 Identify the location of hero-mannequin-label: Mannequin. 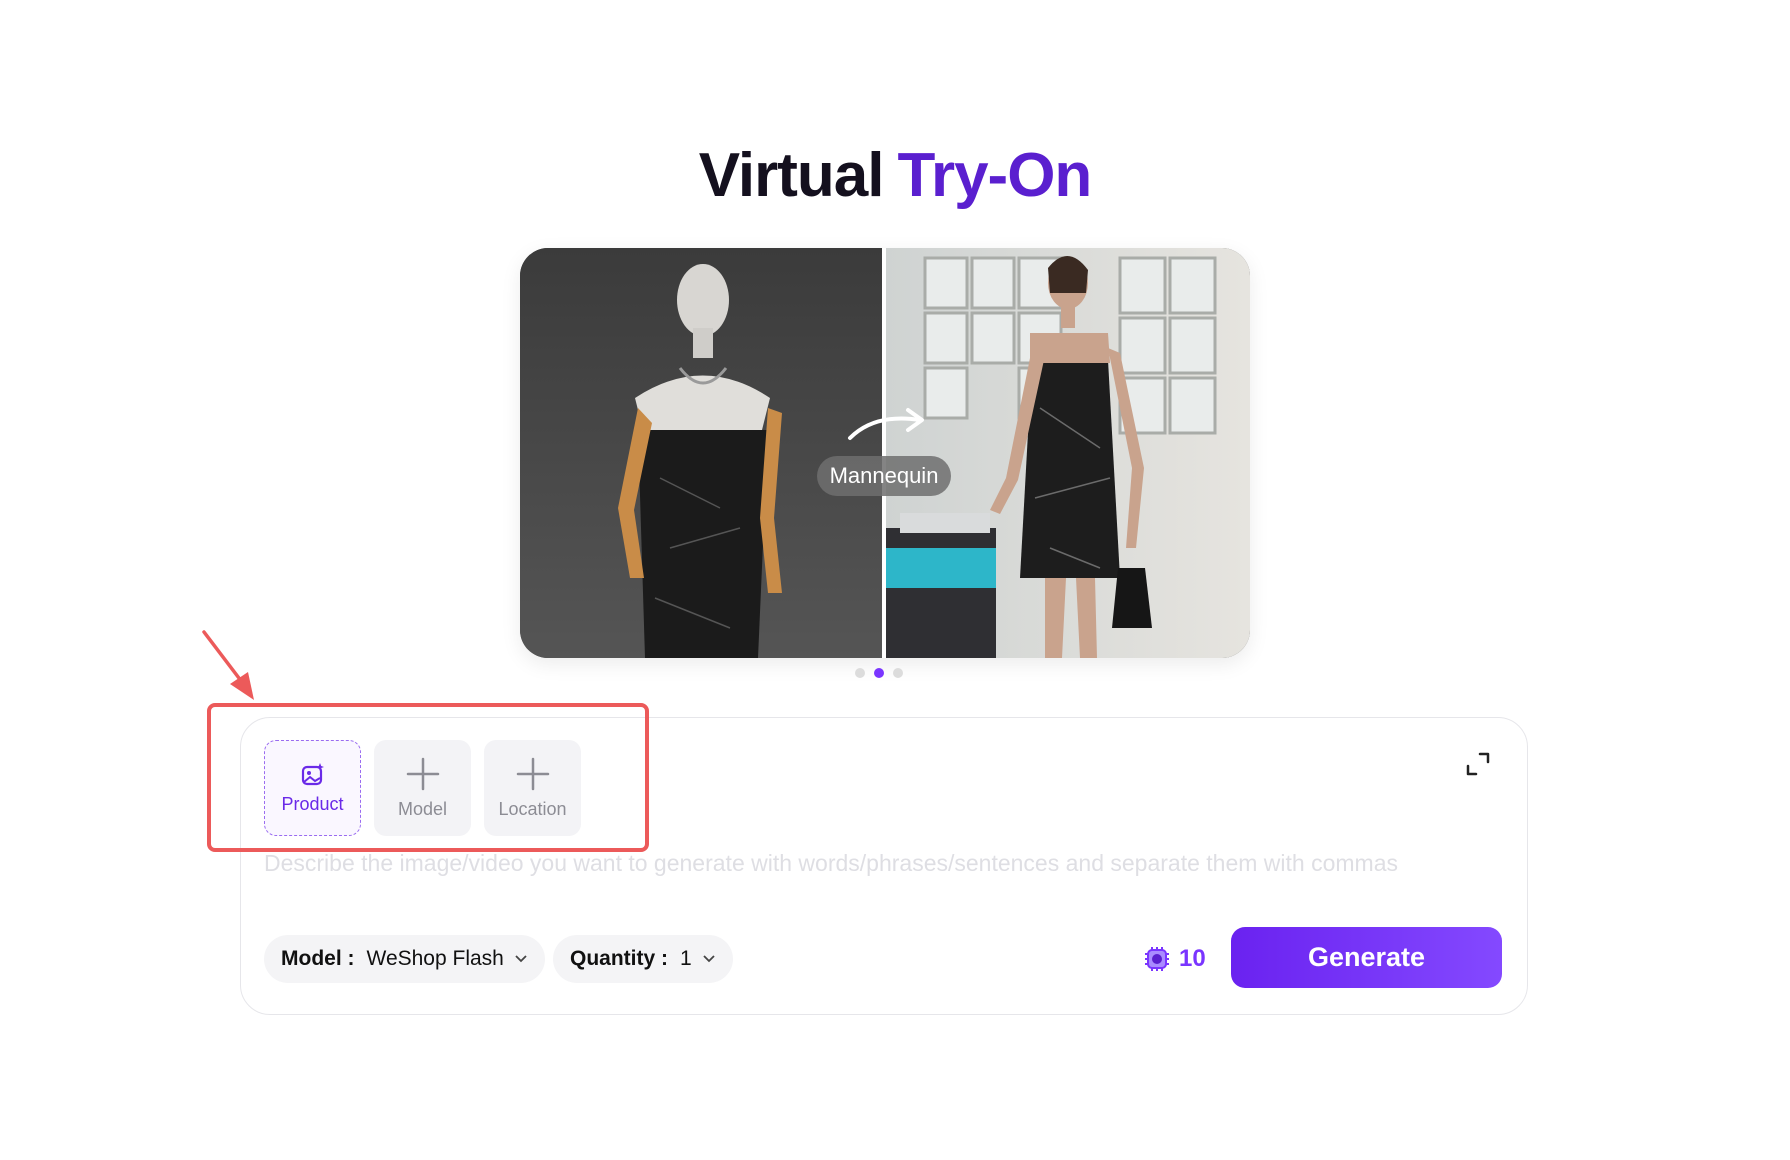
(884, 476).